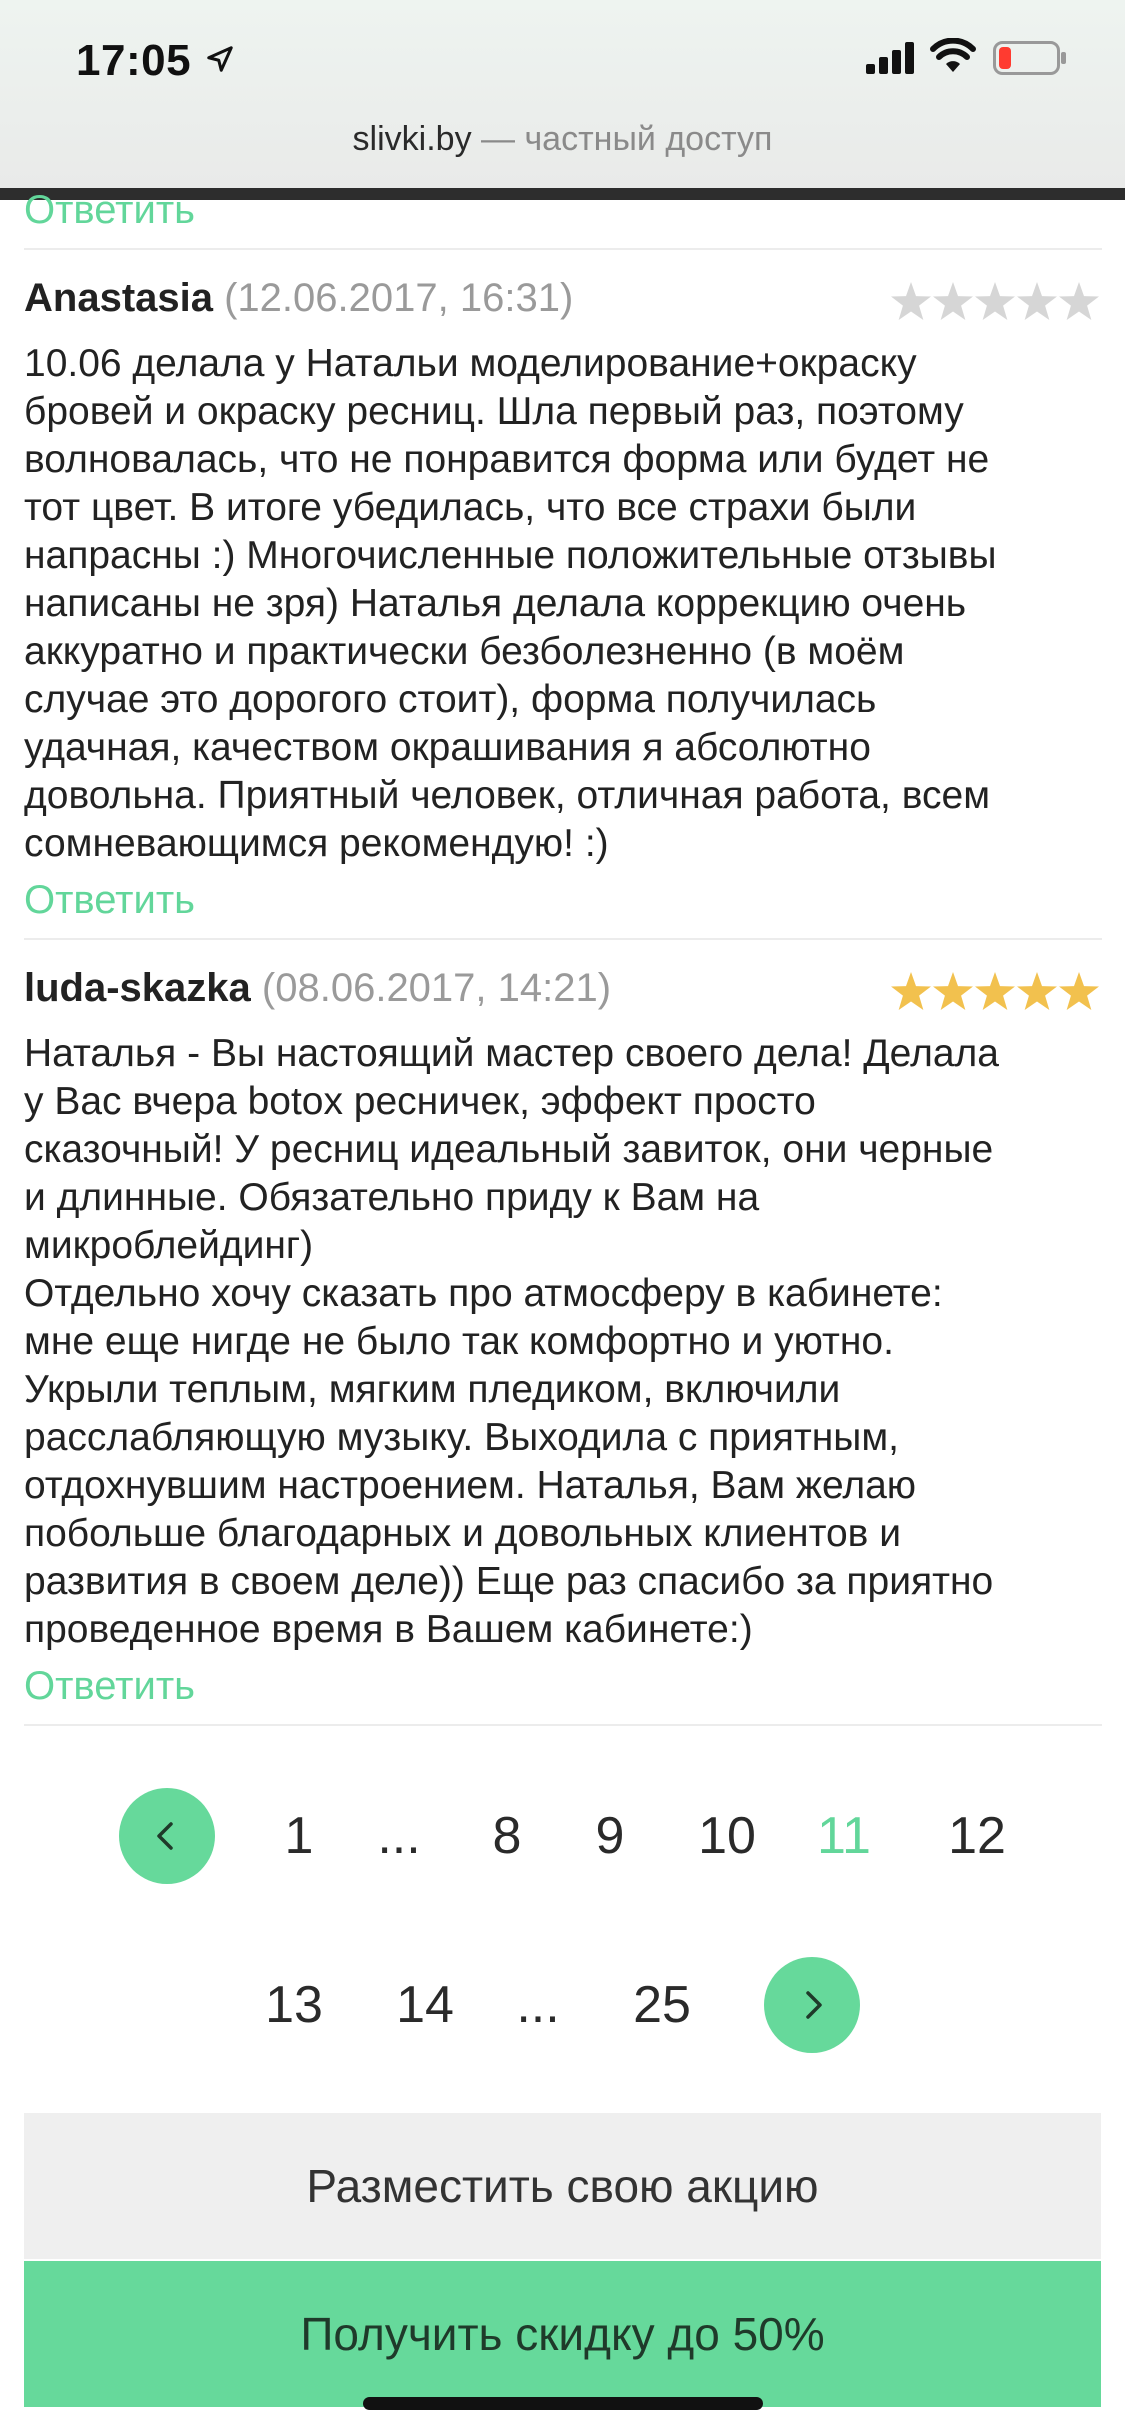 Image resolution: width=1125 pixels, height=2436 pixels. Describe the element at coordinates (134, 60) in the screenshot. I see `status-time: 17:05` at that location.